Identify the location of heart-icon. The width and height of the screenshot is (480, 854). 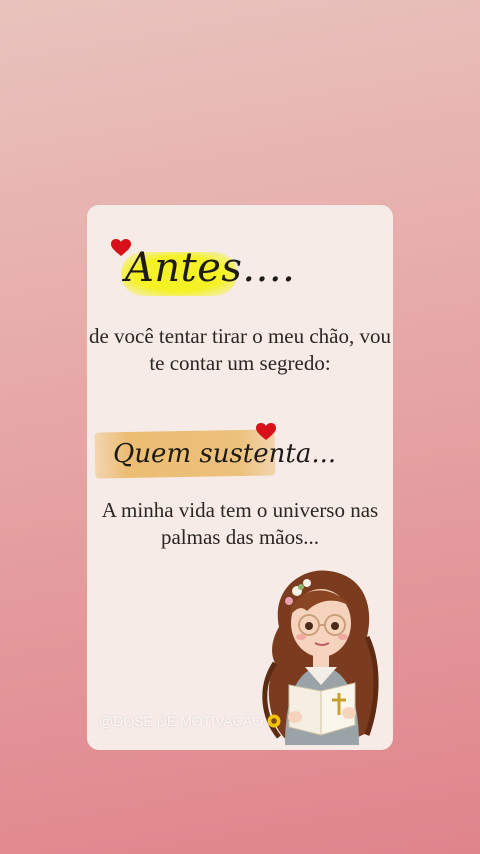
(266, 432).